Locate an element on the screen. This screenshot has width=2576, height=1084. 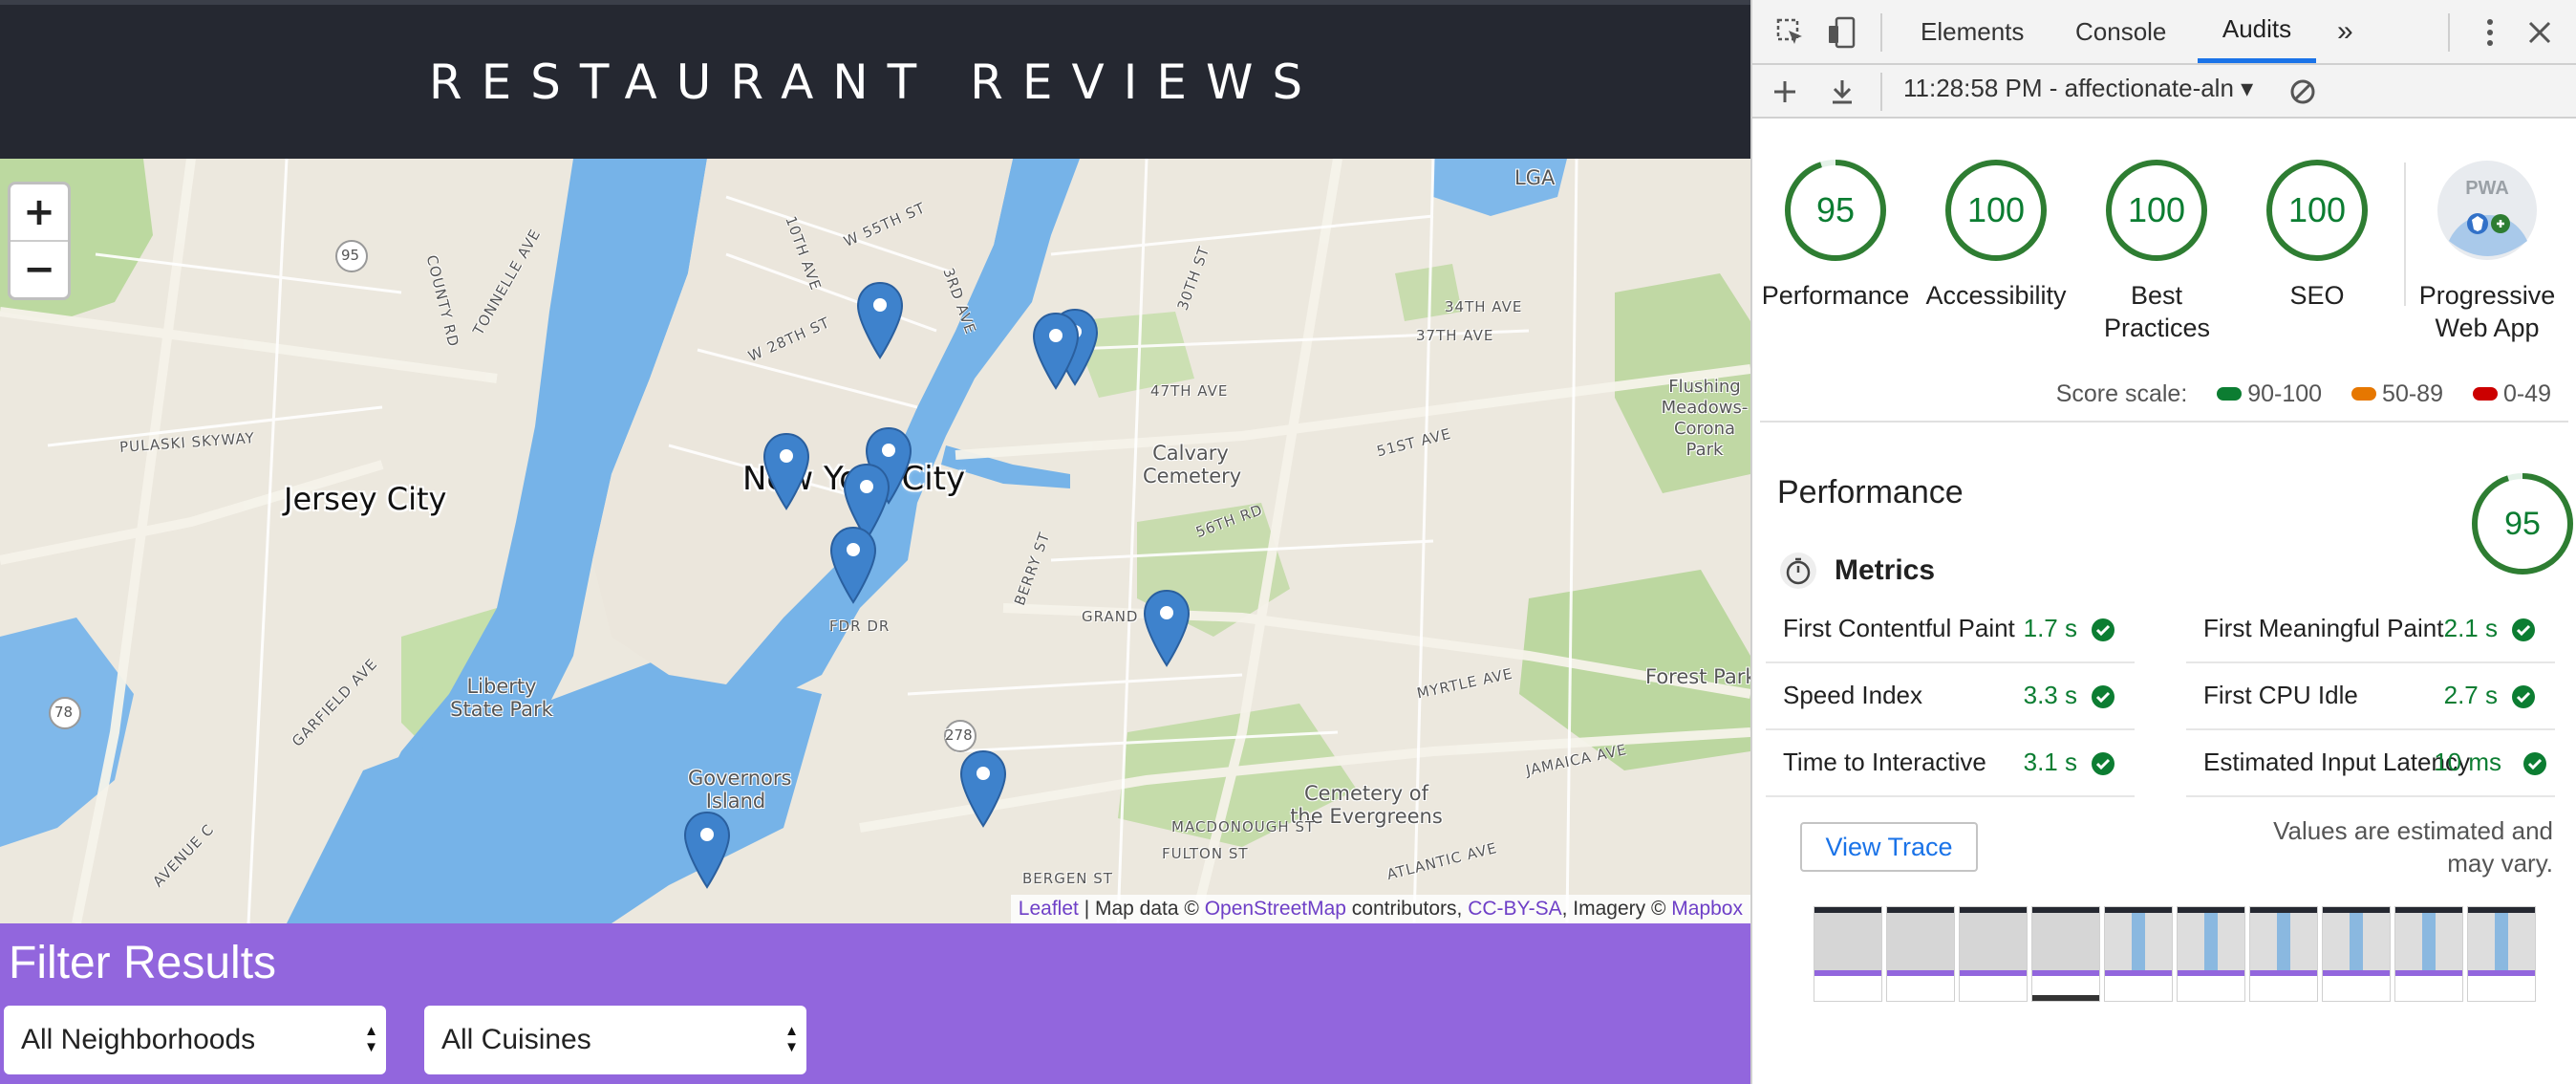
inspect-element-icon is located at coordinates (1790, 32).